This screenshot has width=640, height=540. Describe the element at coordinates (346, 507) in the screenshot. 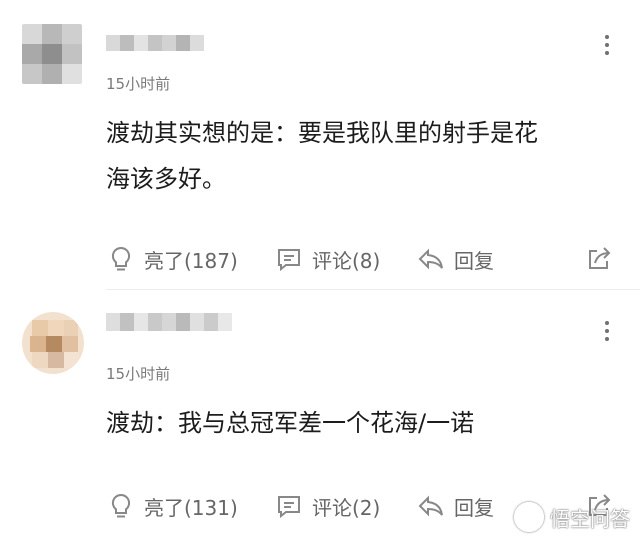

I see `comment-count: 评论(2)` at that location.